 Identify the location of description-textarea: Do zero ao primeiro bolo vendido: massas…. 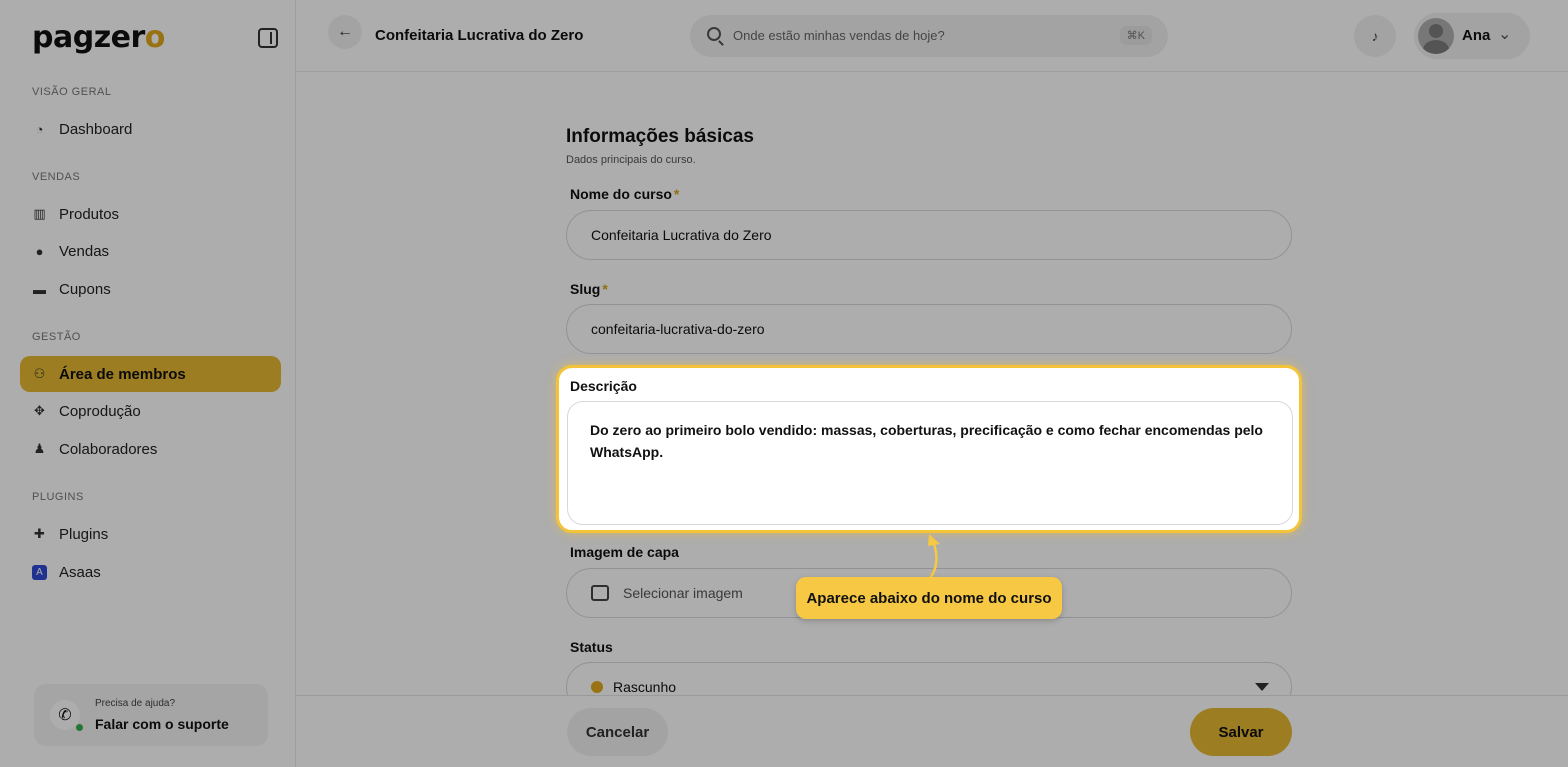
(930, 463).